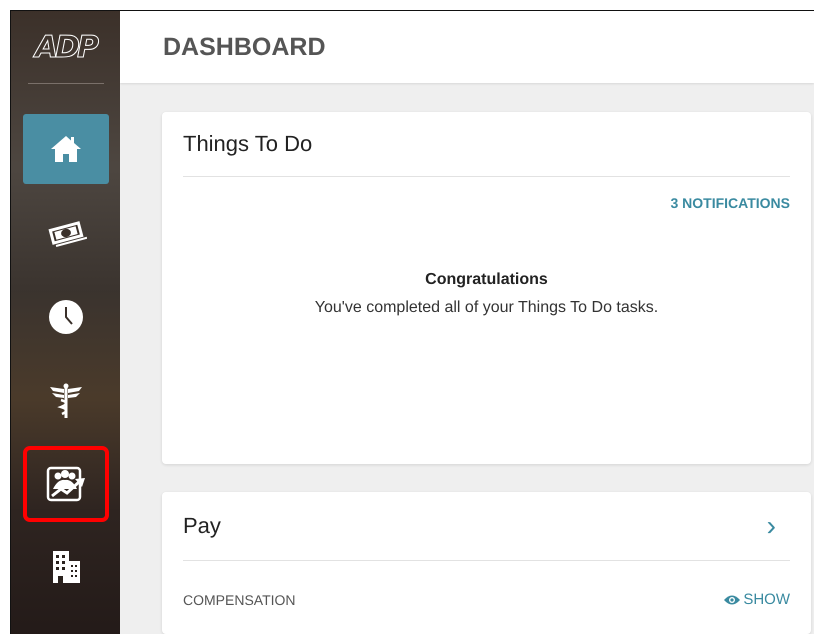 The width and height of the screenshot is (814, 634). I want to click on home-icon, so click(65, 149).